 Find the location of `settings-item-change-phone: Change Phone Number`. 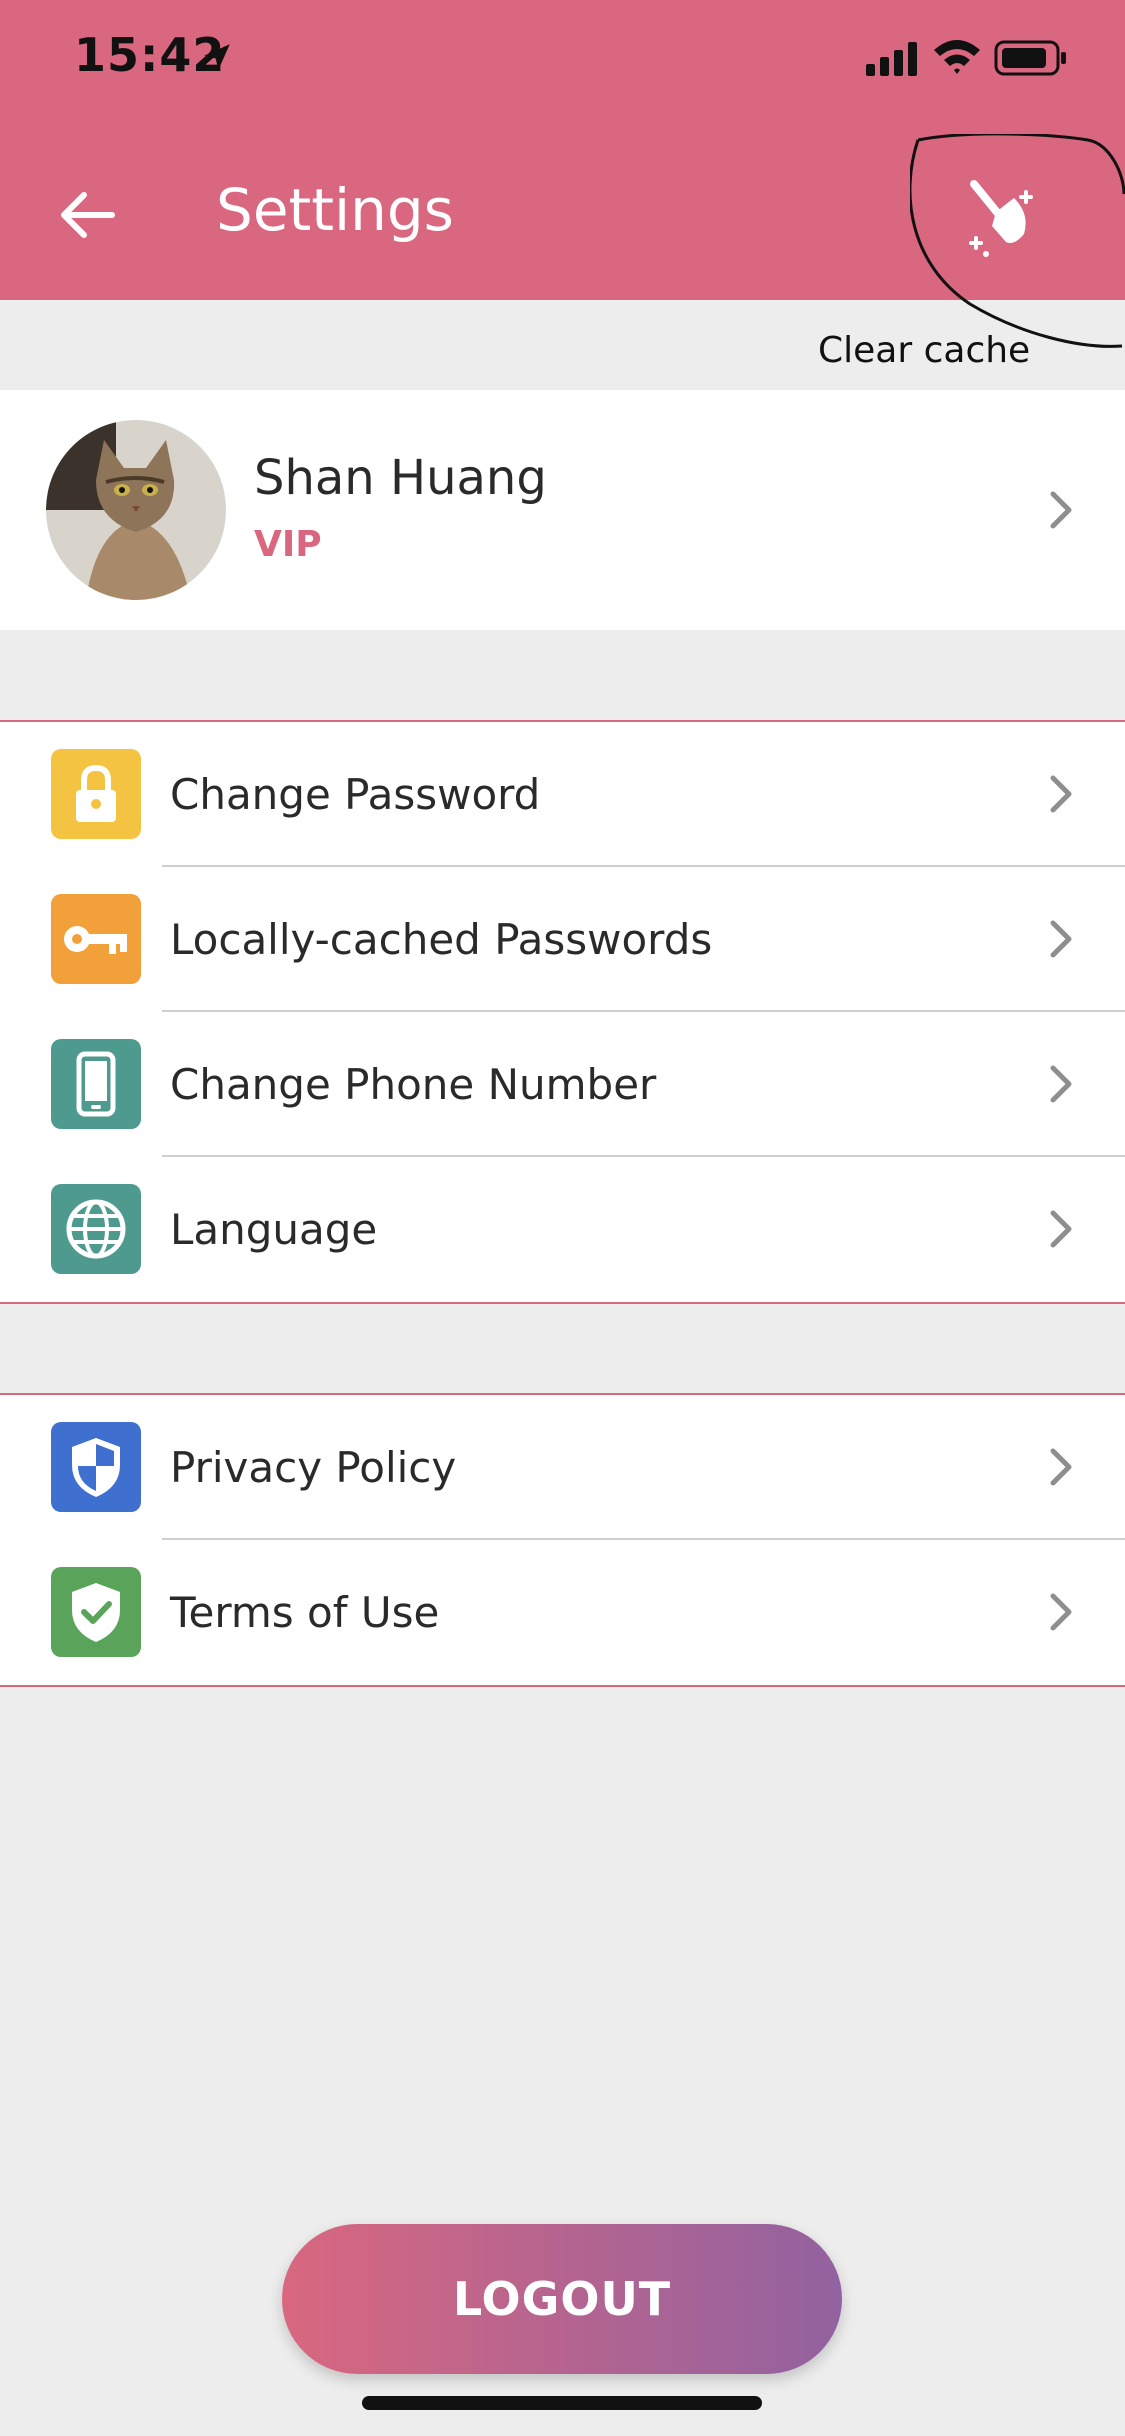

settings-item-change-phone: Change Phone Number is located at coordinates (562, 1084).